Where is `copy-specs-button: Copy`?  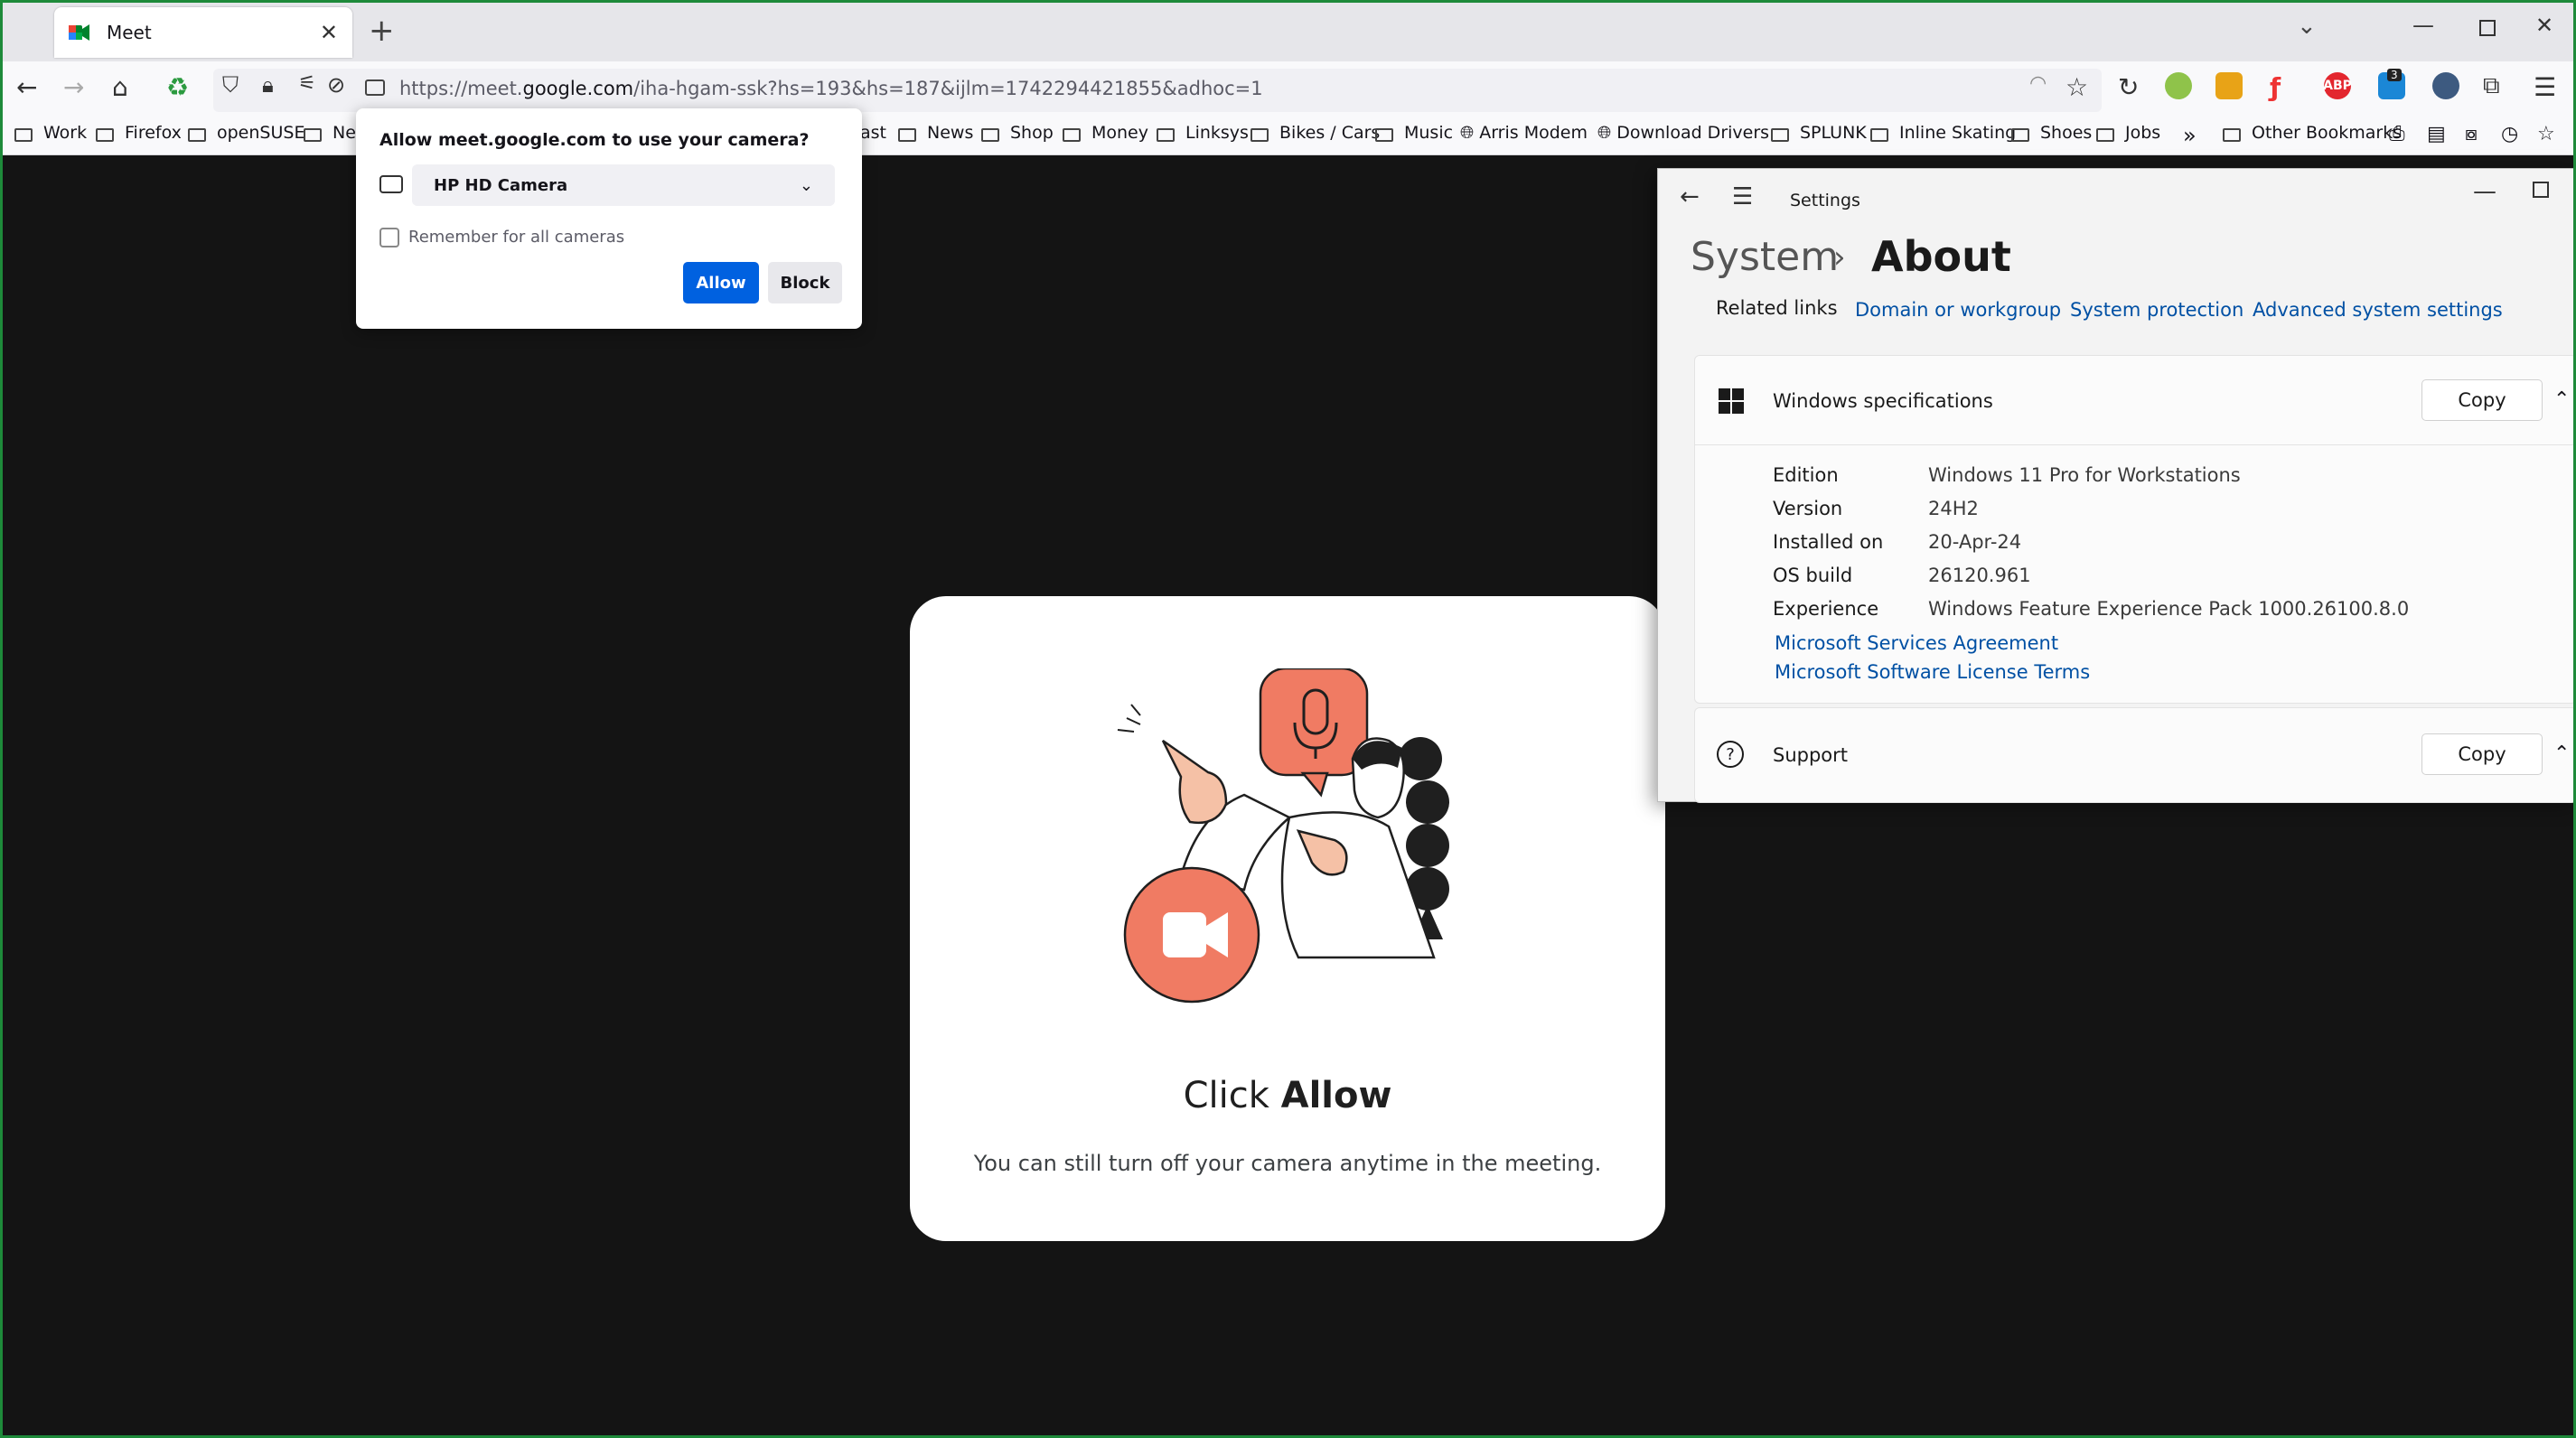
copy-specs-button: Copy is located at coordinates (2482, 400).